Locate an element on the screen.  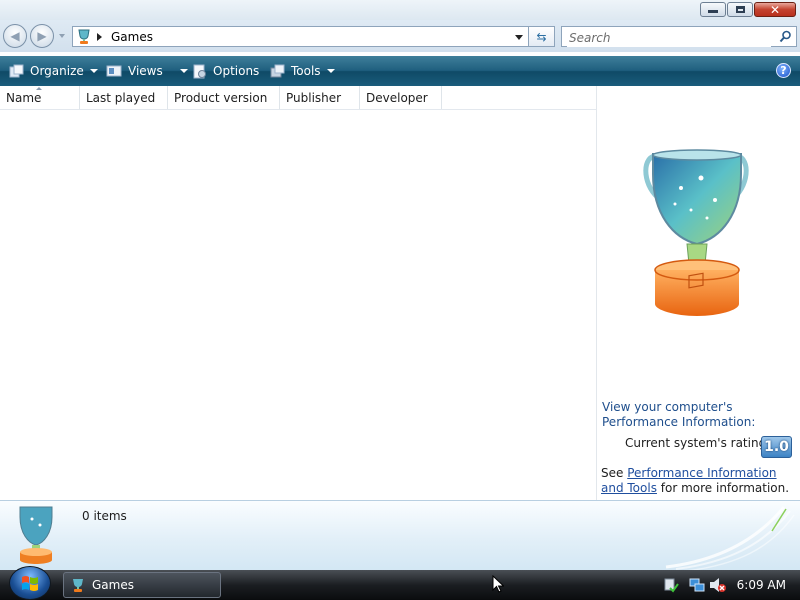
forward-arrow-icon: ▶ is located at coordinates (42, 36).